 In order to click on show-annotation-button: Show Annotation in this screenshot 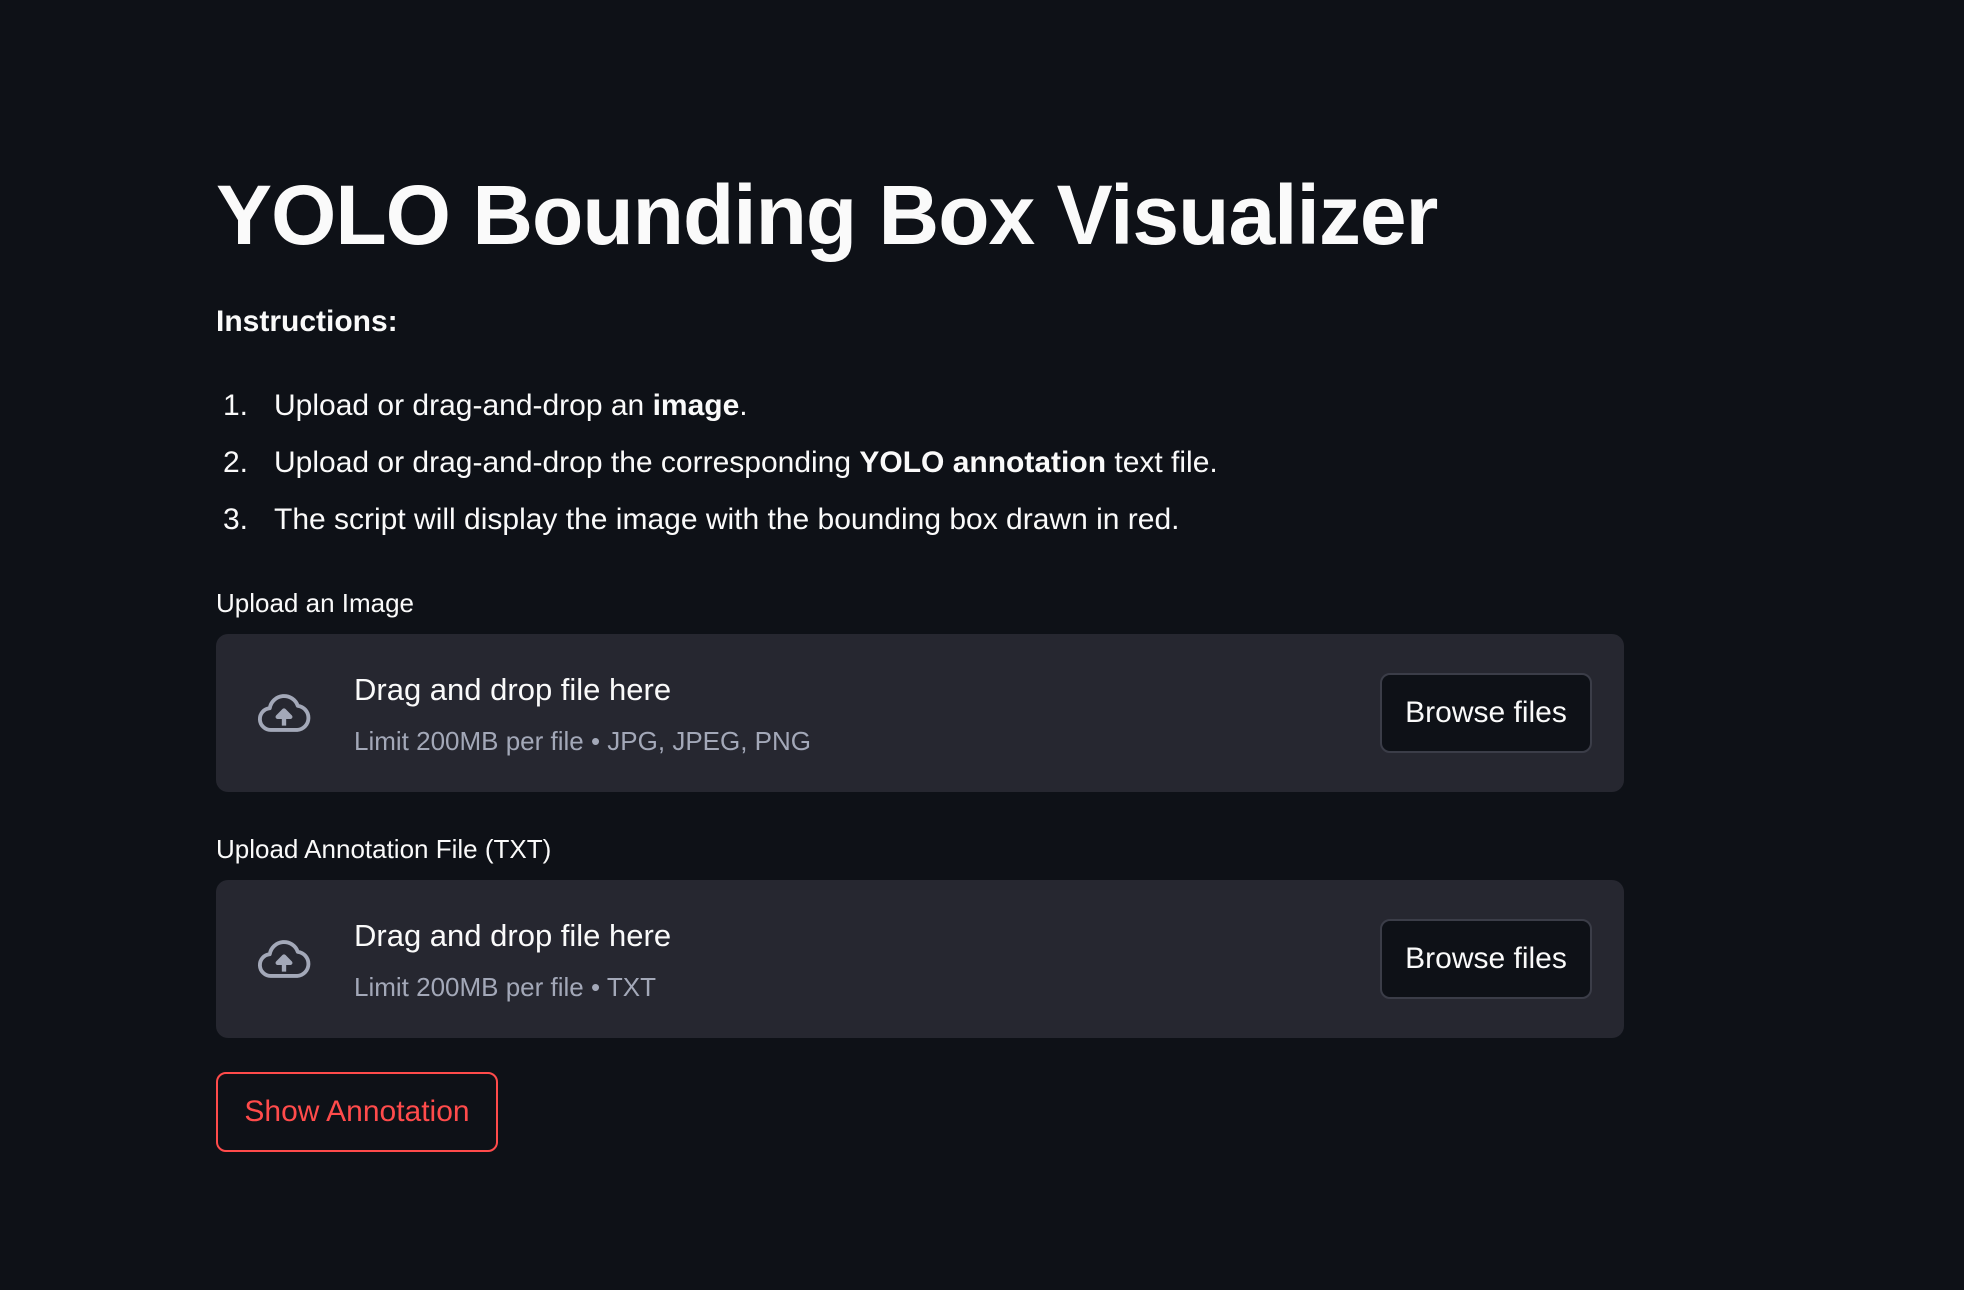, I will do `click(357, 1112)`.